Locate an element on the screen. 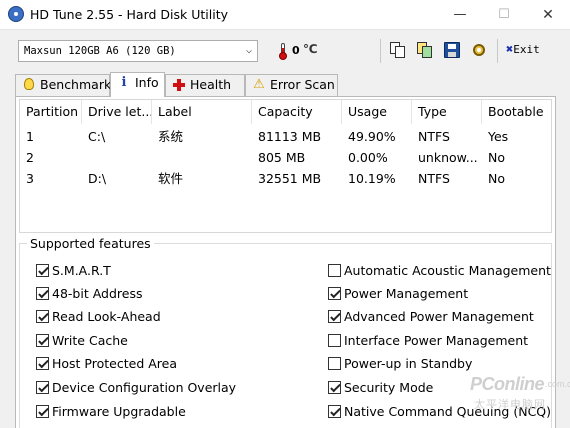 The height and width of the screenshot is (428, 570). toolbar: Maxsun 120GB A6 (120 GB) ⌵ 0 ℃ ✖Exit is located at coordinates (285, 50).